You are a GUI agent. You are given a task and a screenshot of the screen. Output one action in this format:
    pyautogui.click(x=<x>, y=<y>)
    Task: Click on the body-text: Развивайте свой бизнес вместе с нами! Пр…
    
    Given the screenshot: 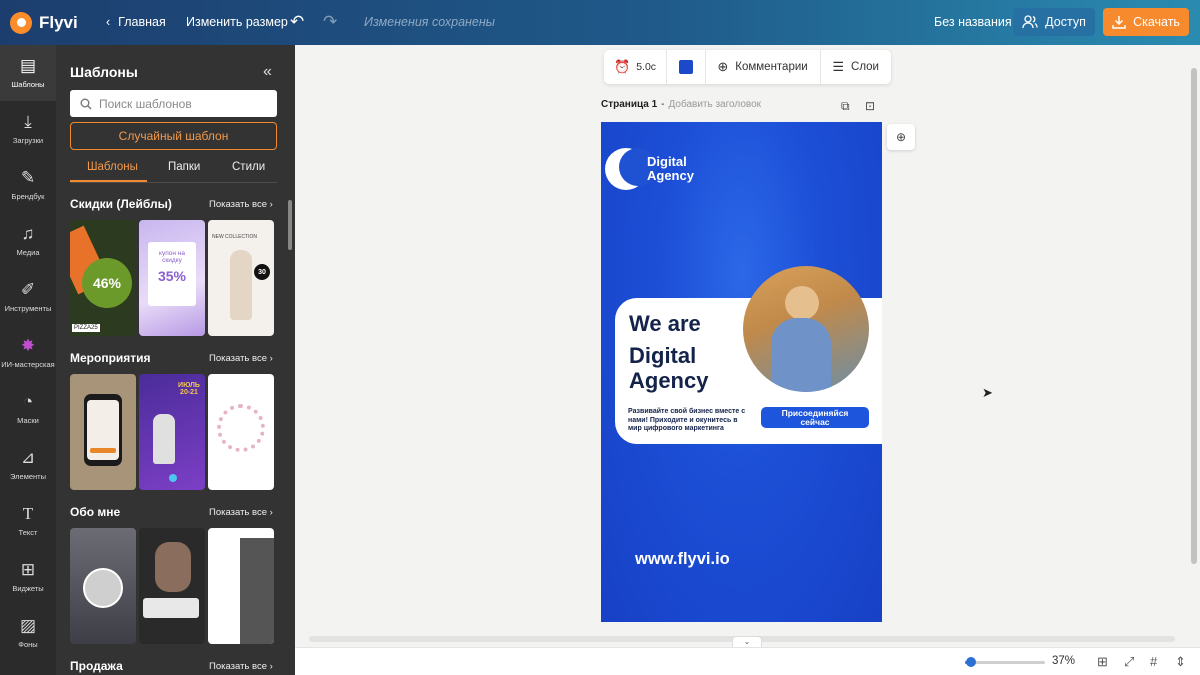 What is the action you would take?
    pyautogui.click(x=687, y=420)
    